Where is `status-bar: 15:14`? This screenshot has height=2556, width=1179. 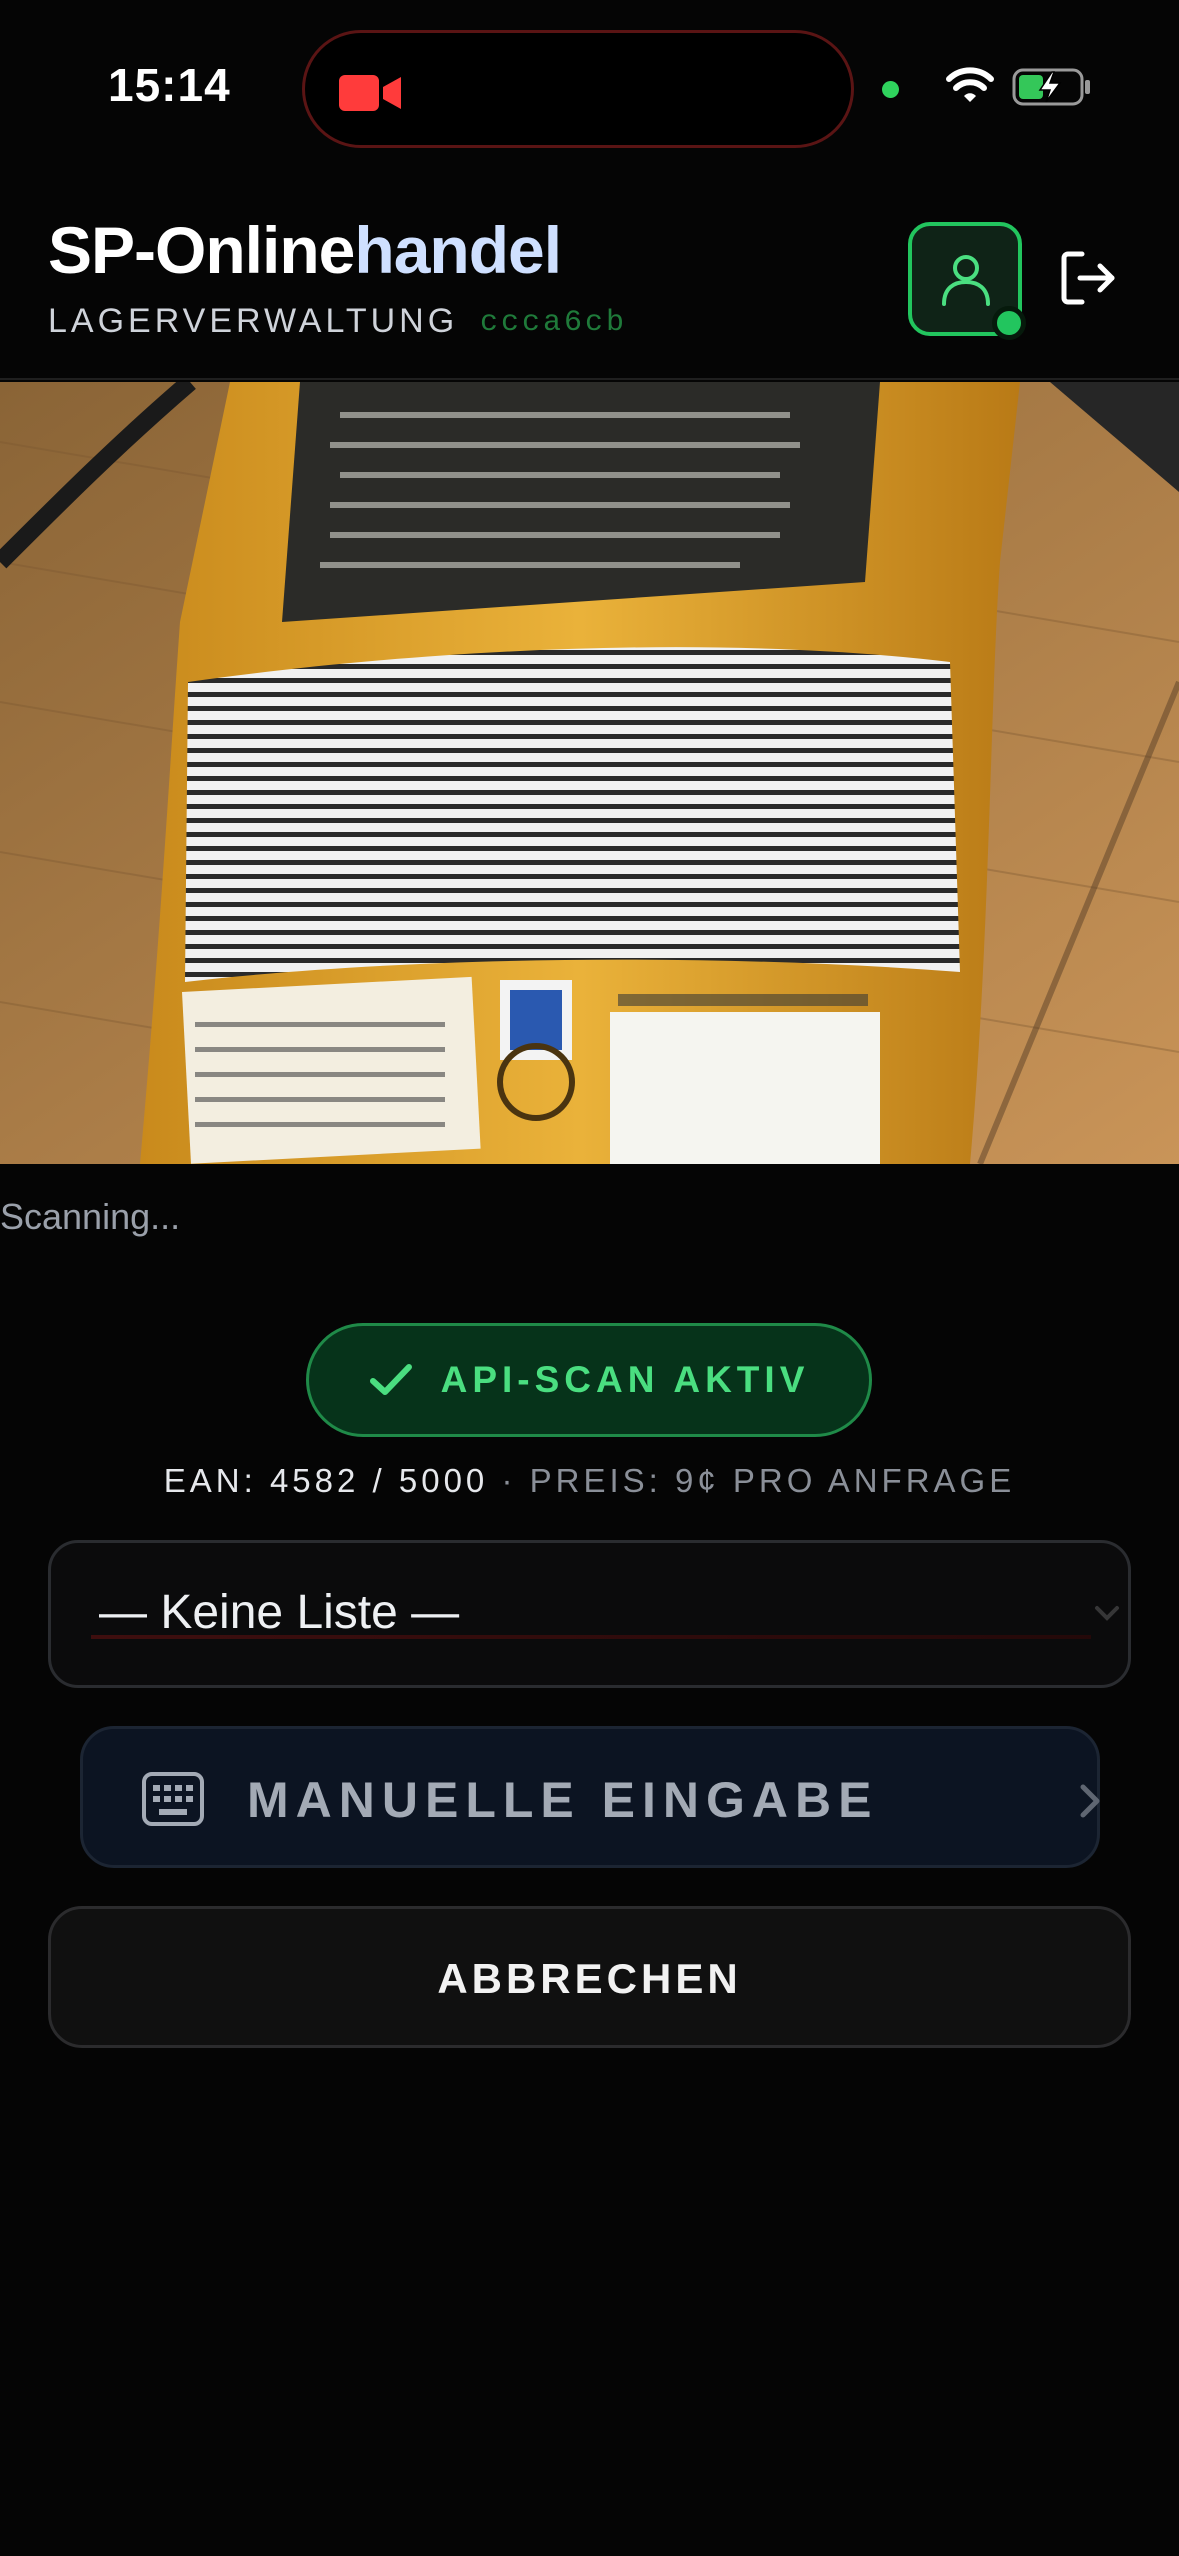 status-bar: 15:14 is located at coordinates (589, 85).